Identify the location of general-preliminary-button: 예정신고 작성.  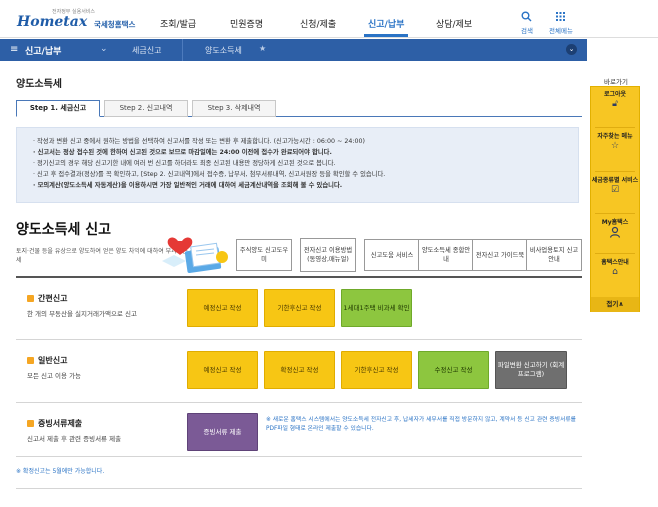
(222, 370).